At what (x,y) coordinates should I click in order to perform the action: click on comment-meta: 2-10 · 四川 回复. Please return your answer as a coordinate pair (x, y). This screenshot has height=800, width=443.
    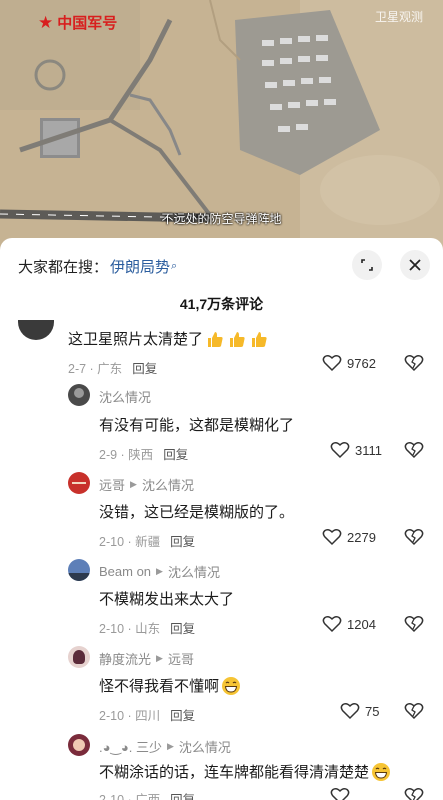
    Looking at the image, I should click on (147, 714).